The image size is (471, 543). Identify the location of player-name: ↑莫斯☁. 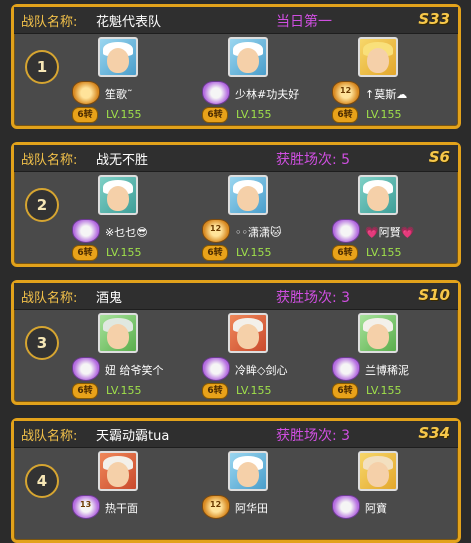
(386, 94).